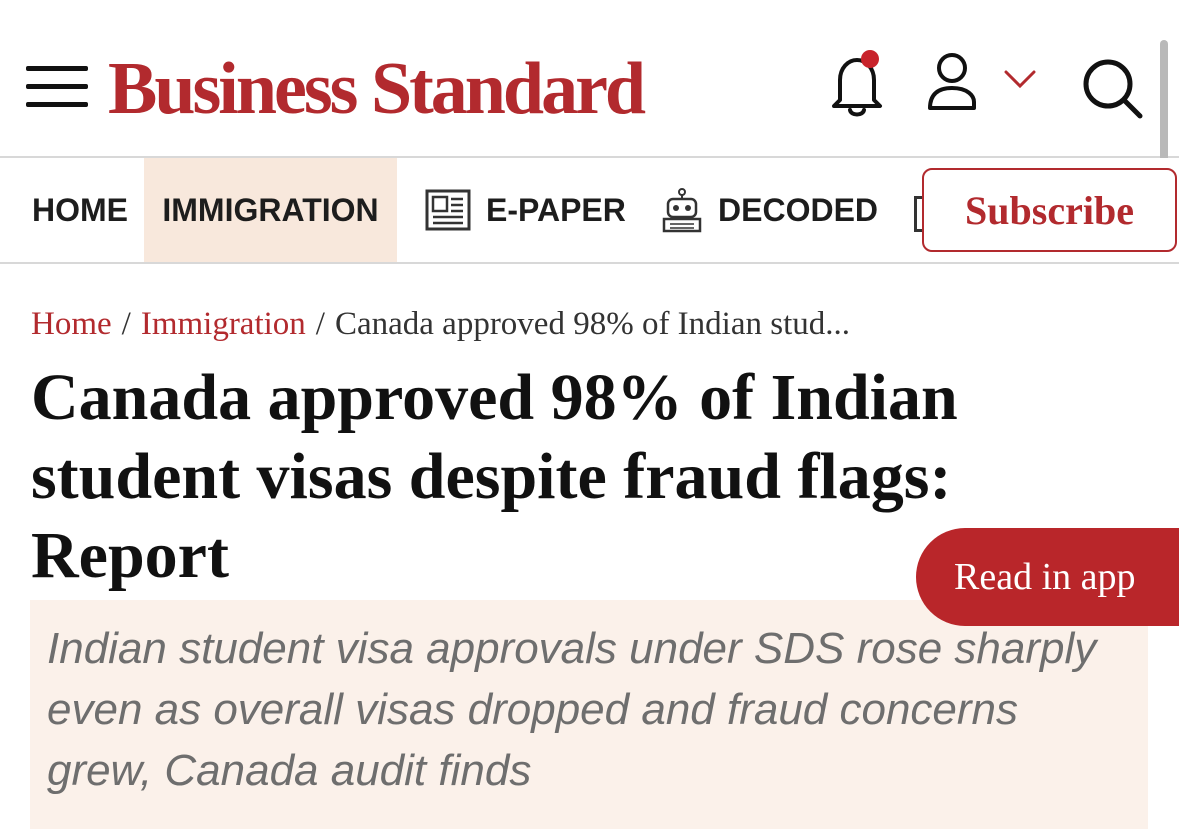 The width and height of the screenshot is (1179, 829). What do you see at coordinates (1113, 88) in the screenshot?
I see `search-icon` at bounding box center [1113, 88].